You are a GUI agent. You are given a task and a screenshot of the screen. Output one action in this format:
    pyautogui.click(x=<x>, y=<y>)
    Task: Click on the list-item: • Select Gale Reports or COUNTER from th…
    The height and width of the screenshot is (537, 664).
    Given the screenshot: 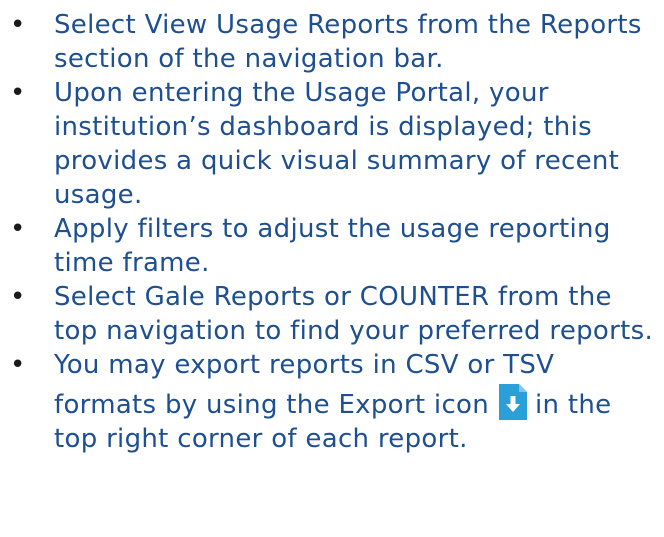 What is the action you would take?
    pyautogui.click(x=327, y=314)
    